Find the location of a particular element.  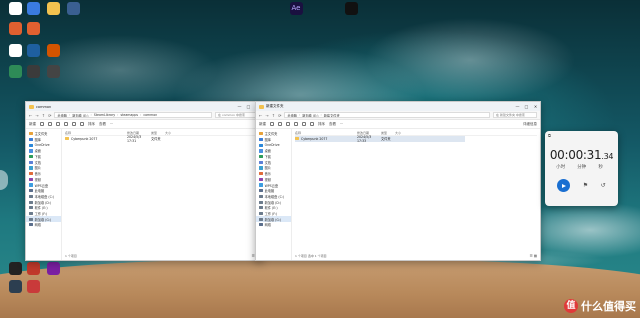

title-bar: 新建文件夹 — □ ✕ is located at coordinates (398, 106).